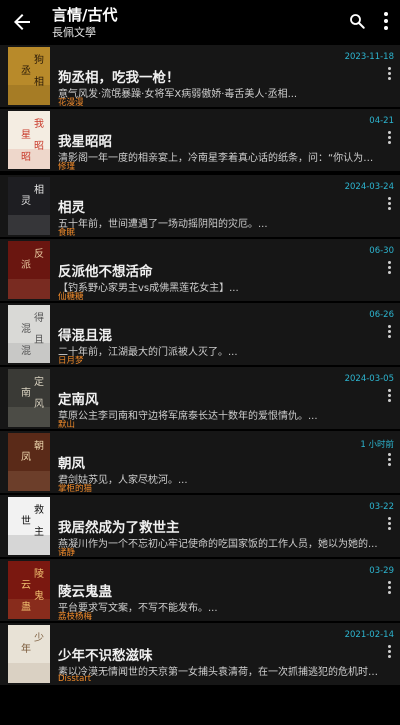  I want to click on svg-text: 鬼, so click(39, 595).